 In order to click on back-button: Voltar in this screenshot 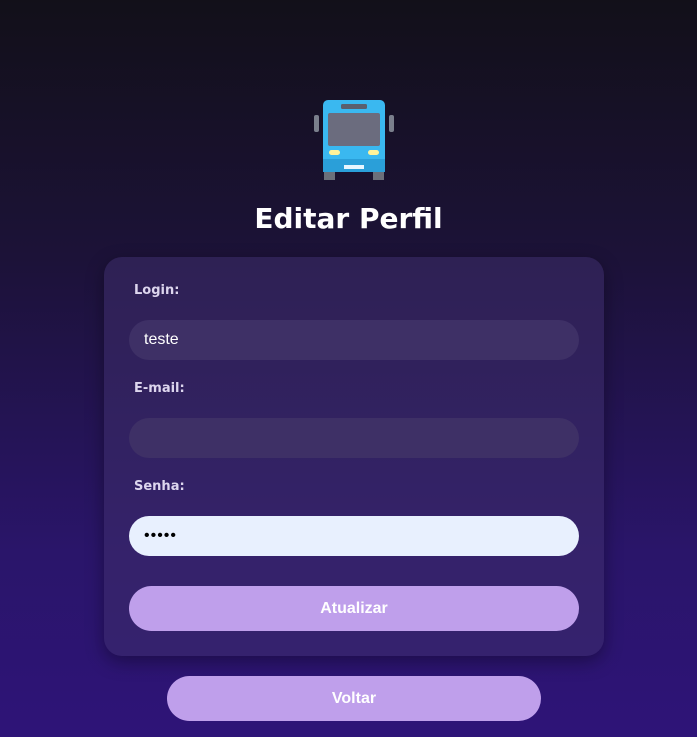, I will do `click(354, 698)`.